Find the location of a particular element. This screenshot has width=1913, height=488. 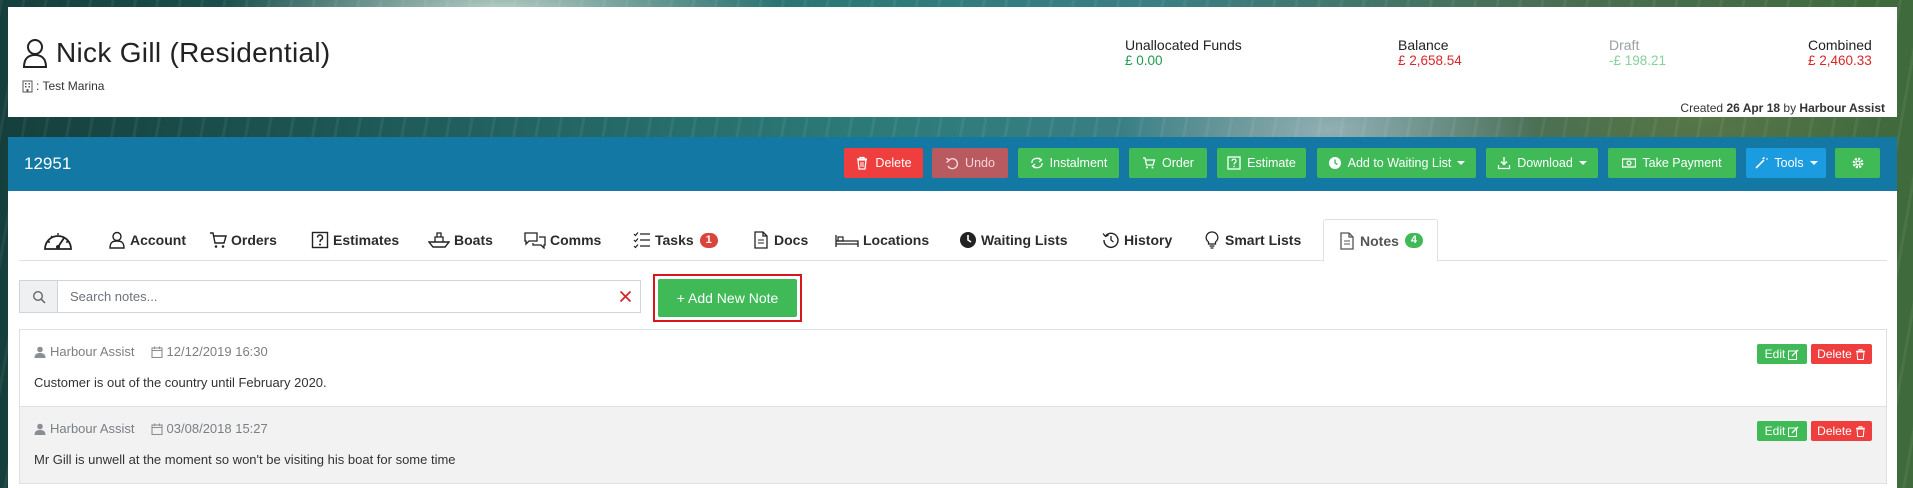

add-new-note-button: + Add New Note is located at coordinates (727, 298).